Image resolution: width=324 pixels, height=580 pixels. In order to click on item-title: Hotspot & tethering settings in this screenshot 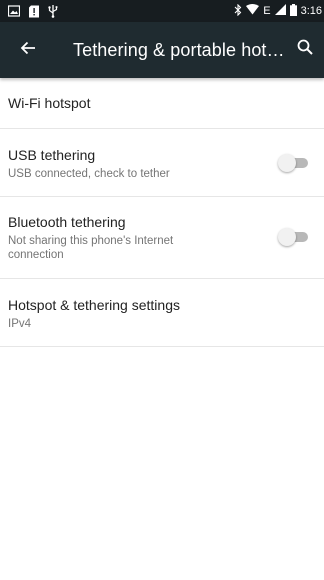, I will do `click(94, 305)`.